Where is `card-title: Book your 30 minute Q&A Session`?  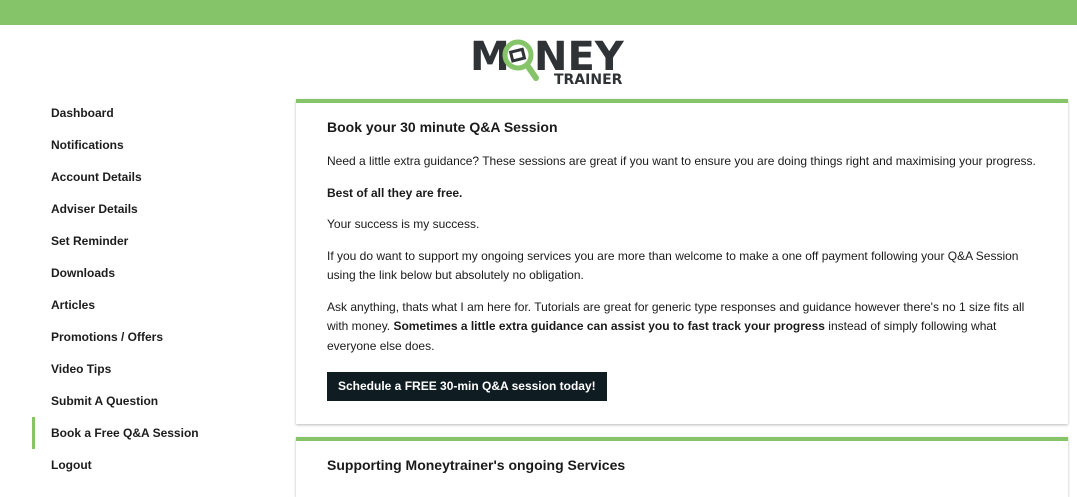
card-title: Book your 30 minute Q&A Session is located at coordinates (442, 127).